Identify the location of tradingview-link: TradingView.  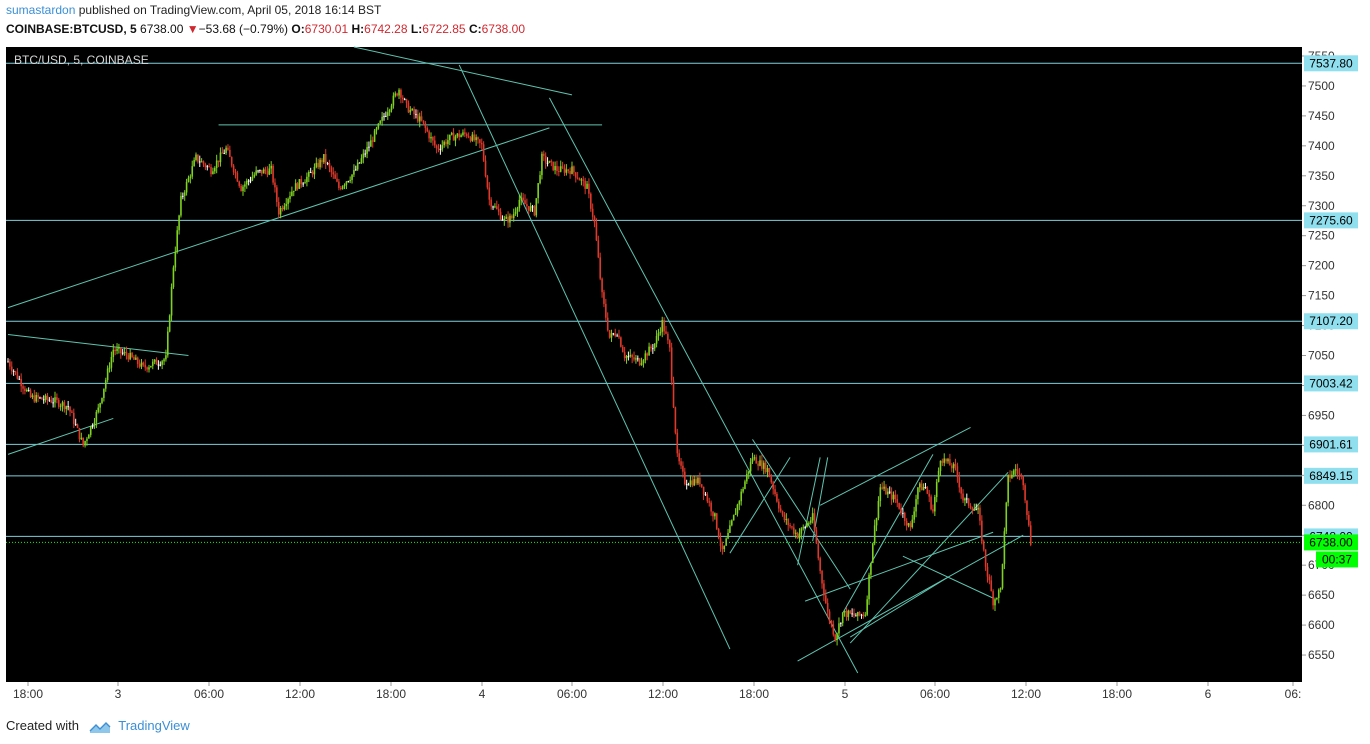
(154, 725).